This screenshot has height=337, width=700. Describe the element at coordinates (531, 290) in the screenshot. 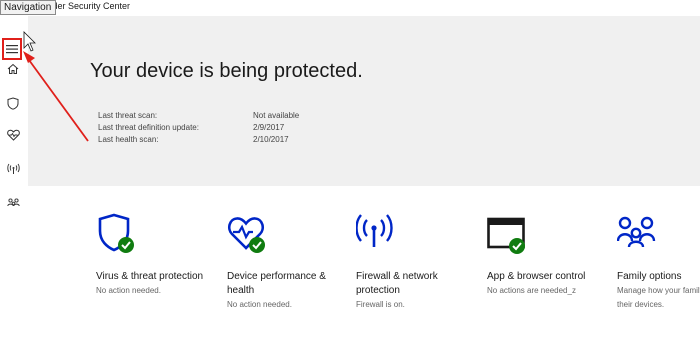

I see `card-status: No actions are needed_z` at that location.